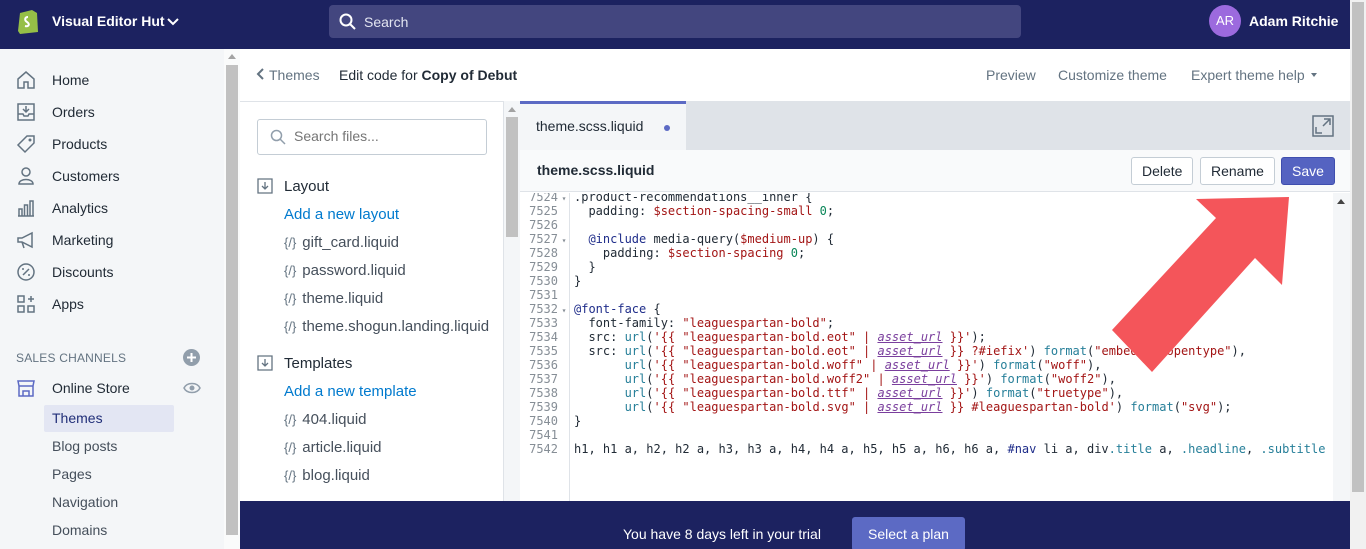 The image size is (1366, 549). I want to click on fullscreen-icon, so click(1323, 126).